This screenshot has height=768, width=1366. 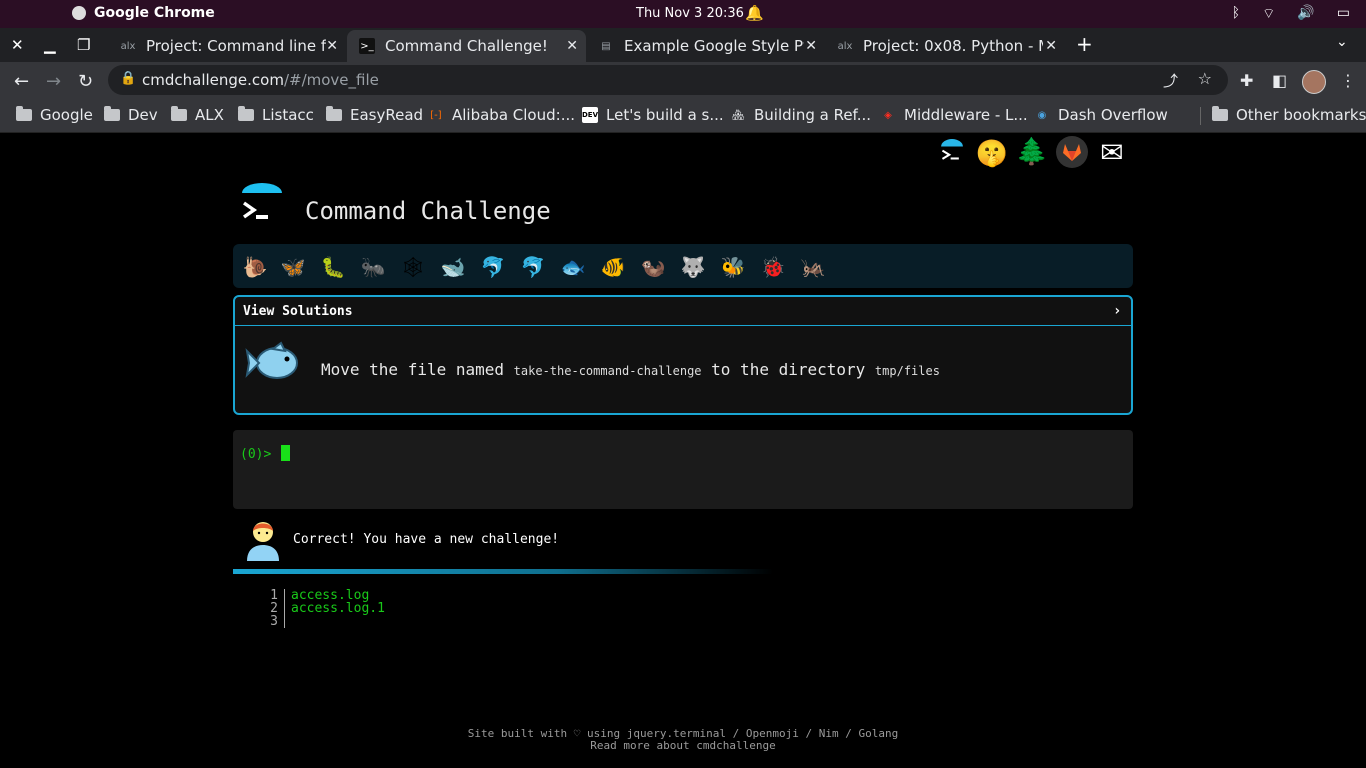 What do you see at coordinates (1112, 152) in the screenshot?
I see `email-icon: ✉` at bounding box center [1112, 152].